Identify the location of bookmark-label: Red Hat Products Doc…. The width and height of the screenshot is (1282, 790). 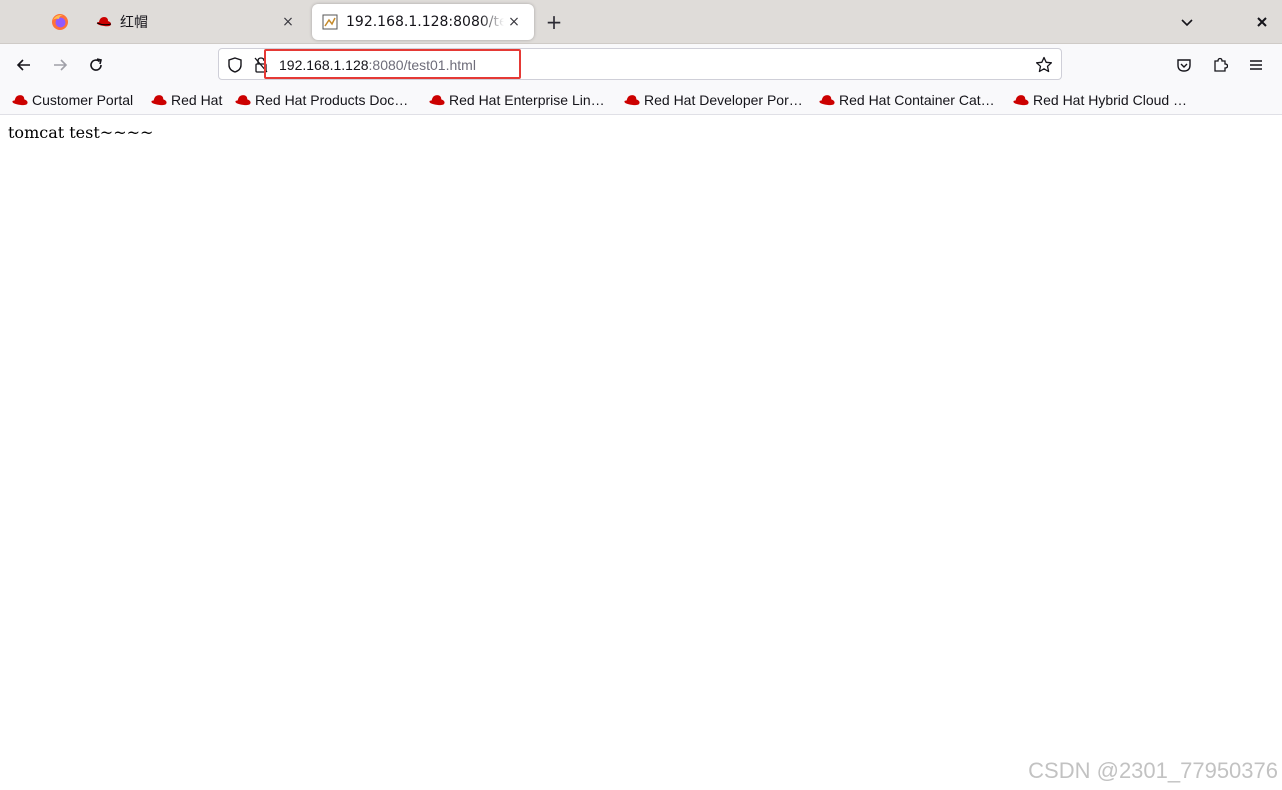
(332, 100).